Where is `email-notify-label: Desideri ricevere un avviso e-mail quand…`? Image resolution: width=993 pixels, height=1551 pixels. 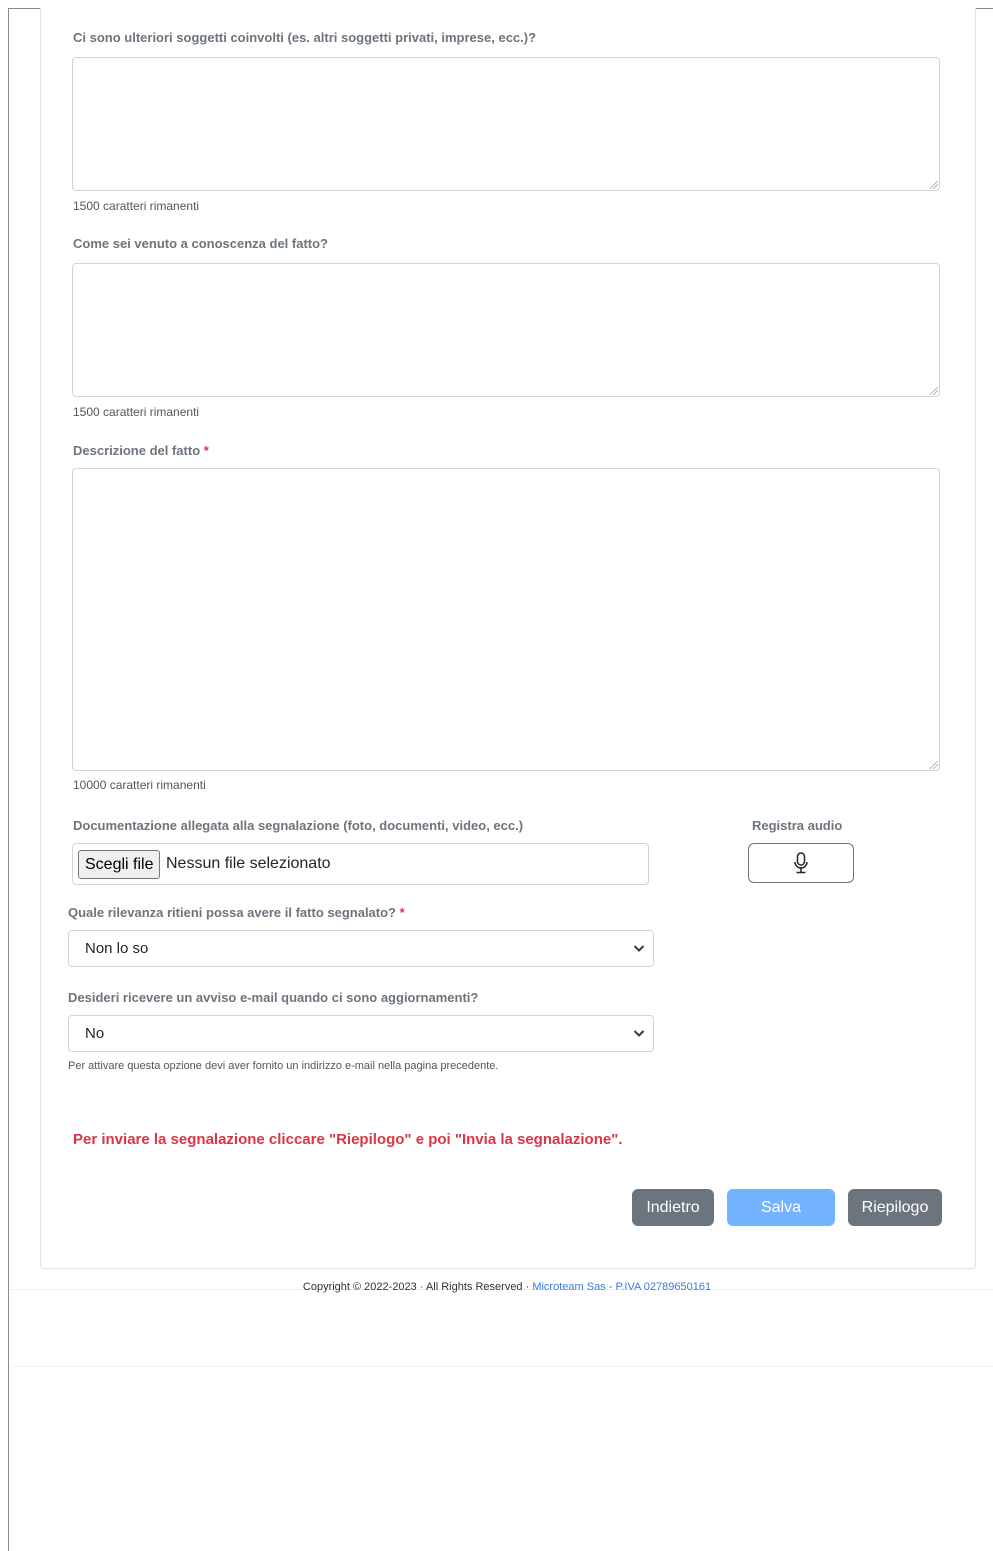 email-notify-label: Desideri ricevere un avviso e-mail quand… is located at coordinates (273, 997).